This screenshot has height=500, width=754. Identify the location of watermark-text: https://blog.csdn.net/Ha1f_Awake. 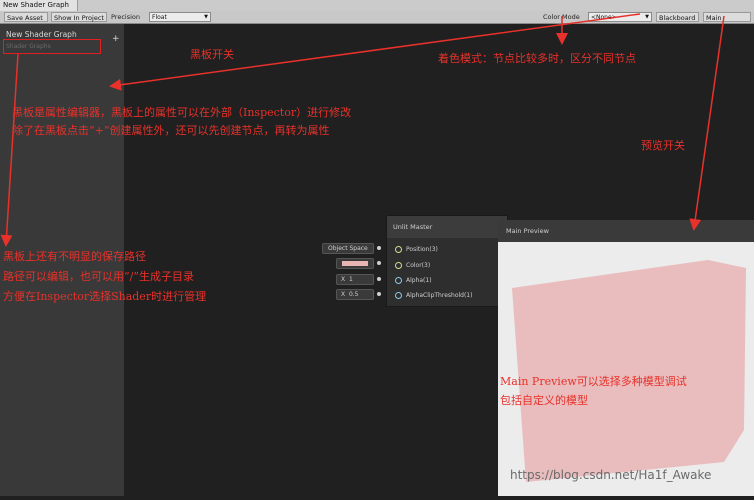
(611, 475).